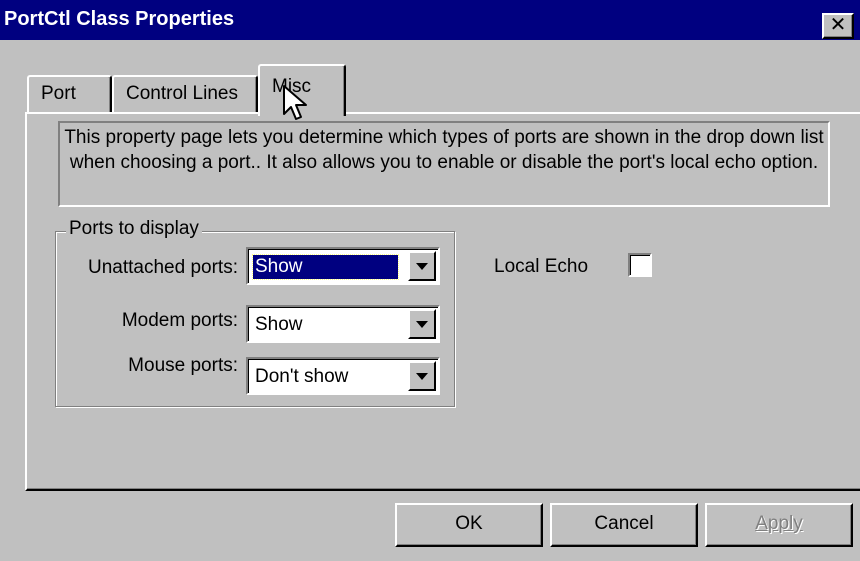 The image size is (860, 561). I want to click on unattached-ports-select: Show, so click(343, 266).